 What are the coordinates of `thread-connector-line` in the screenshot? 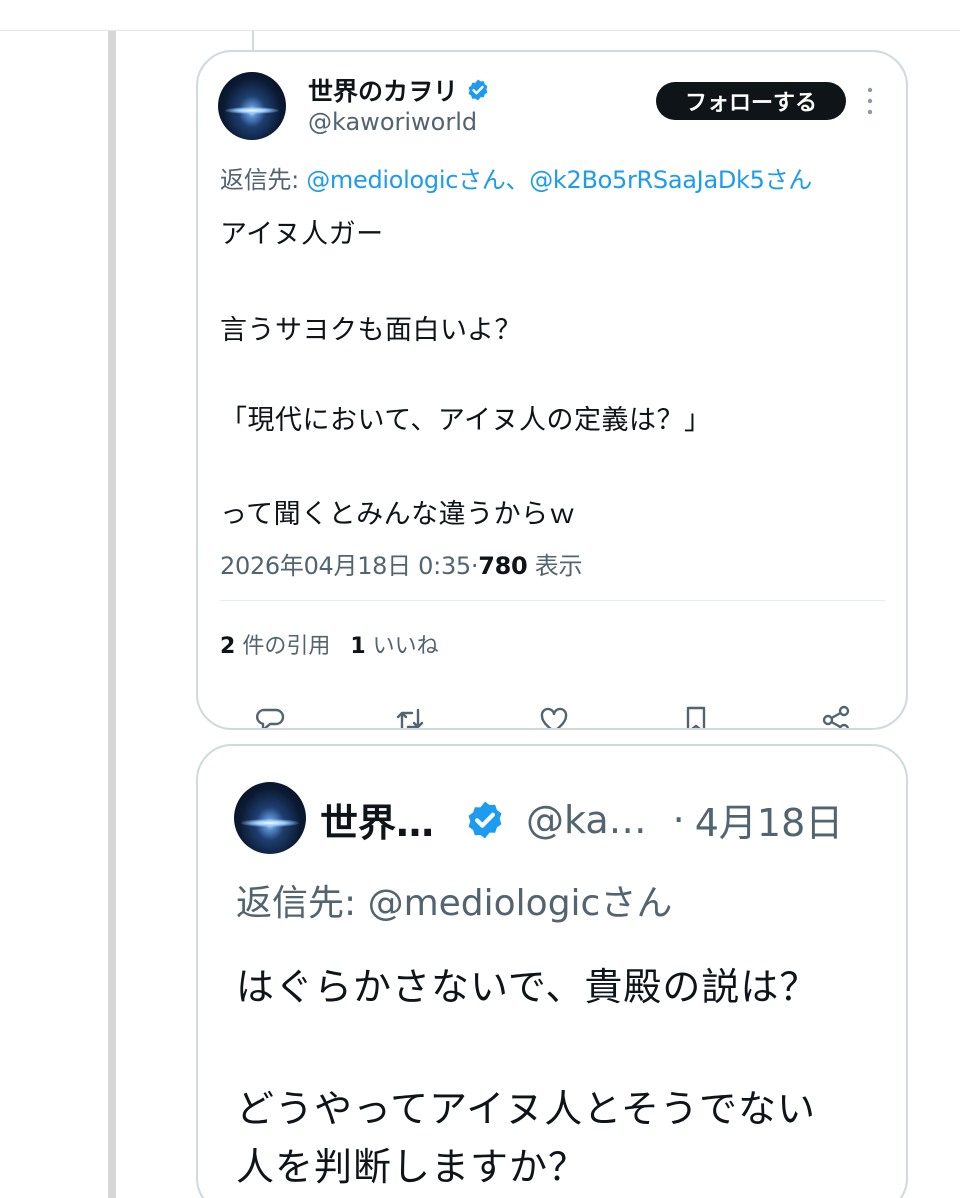 It's located at (112, 614).